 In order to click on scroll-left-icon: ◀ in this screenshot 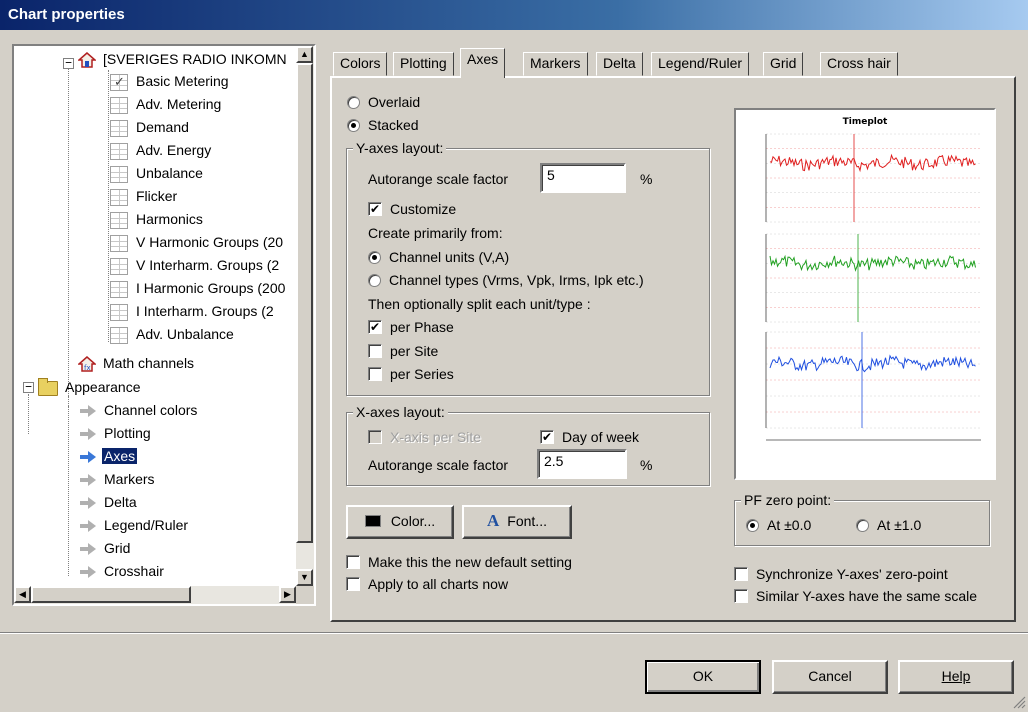, I will do `click(22, 594)`.